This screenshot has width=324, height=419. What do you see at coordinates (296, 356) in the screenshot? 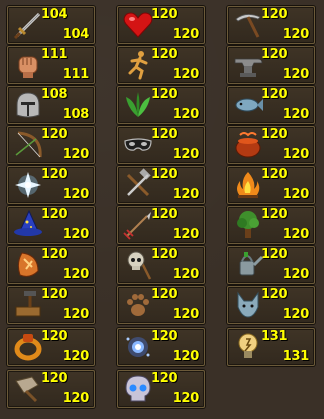
I see `skill-max-level: 131` at bounding box center [296, 356].